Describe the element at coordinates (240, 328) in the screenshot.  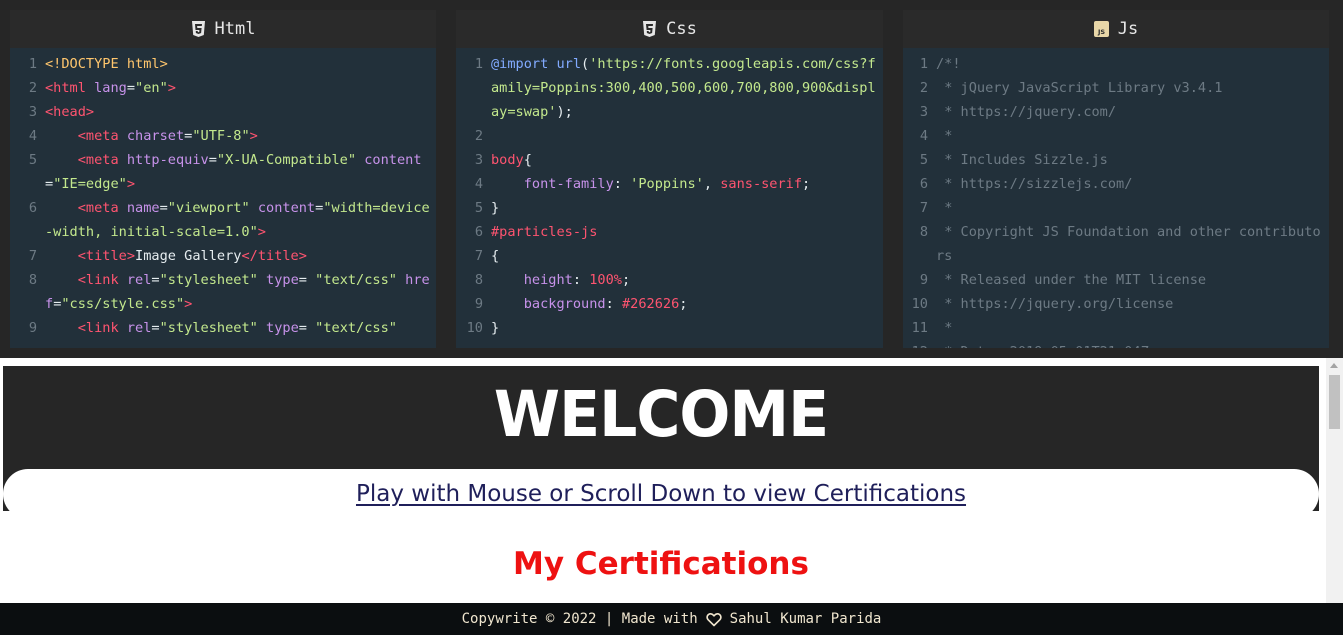
I see `code-text: <link rel="stylesheet" type= "text/css"` at that location.